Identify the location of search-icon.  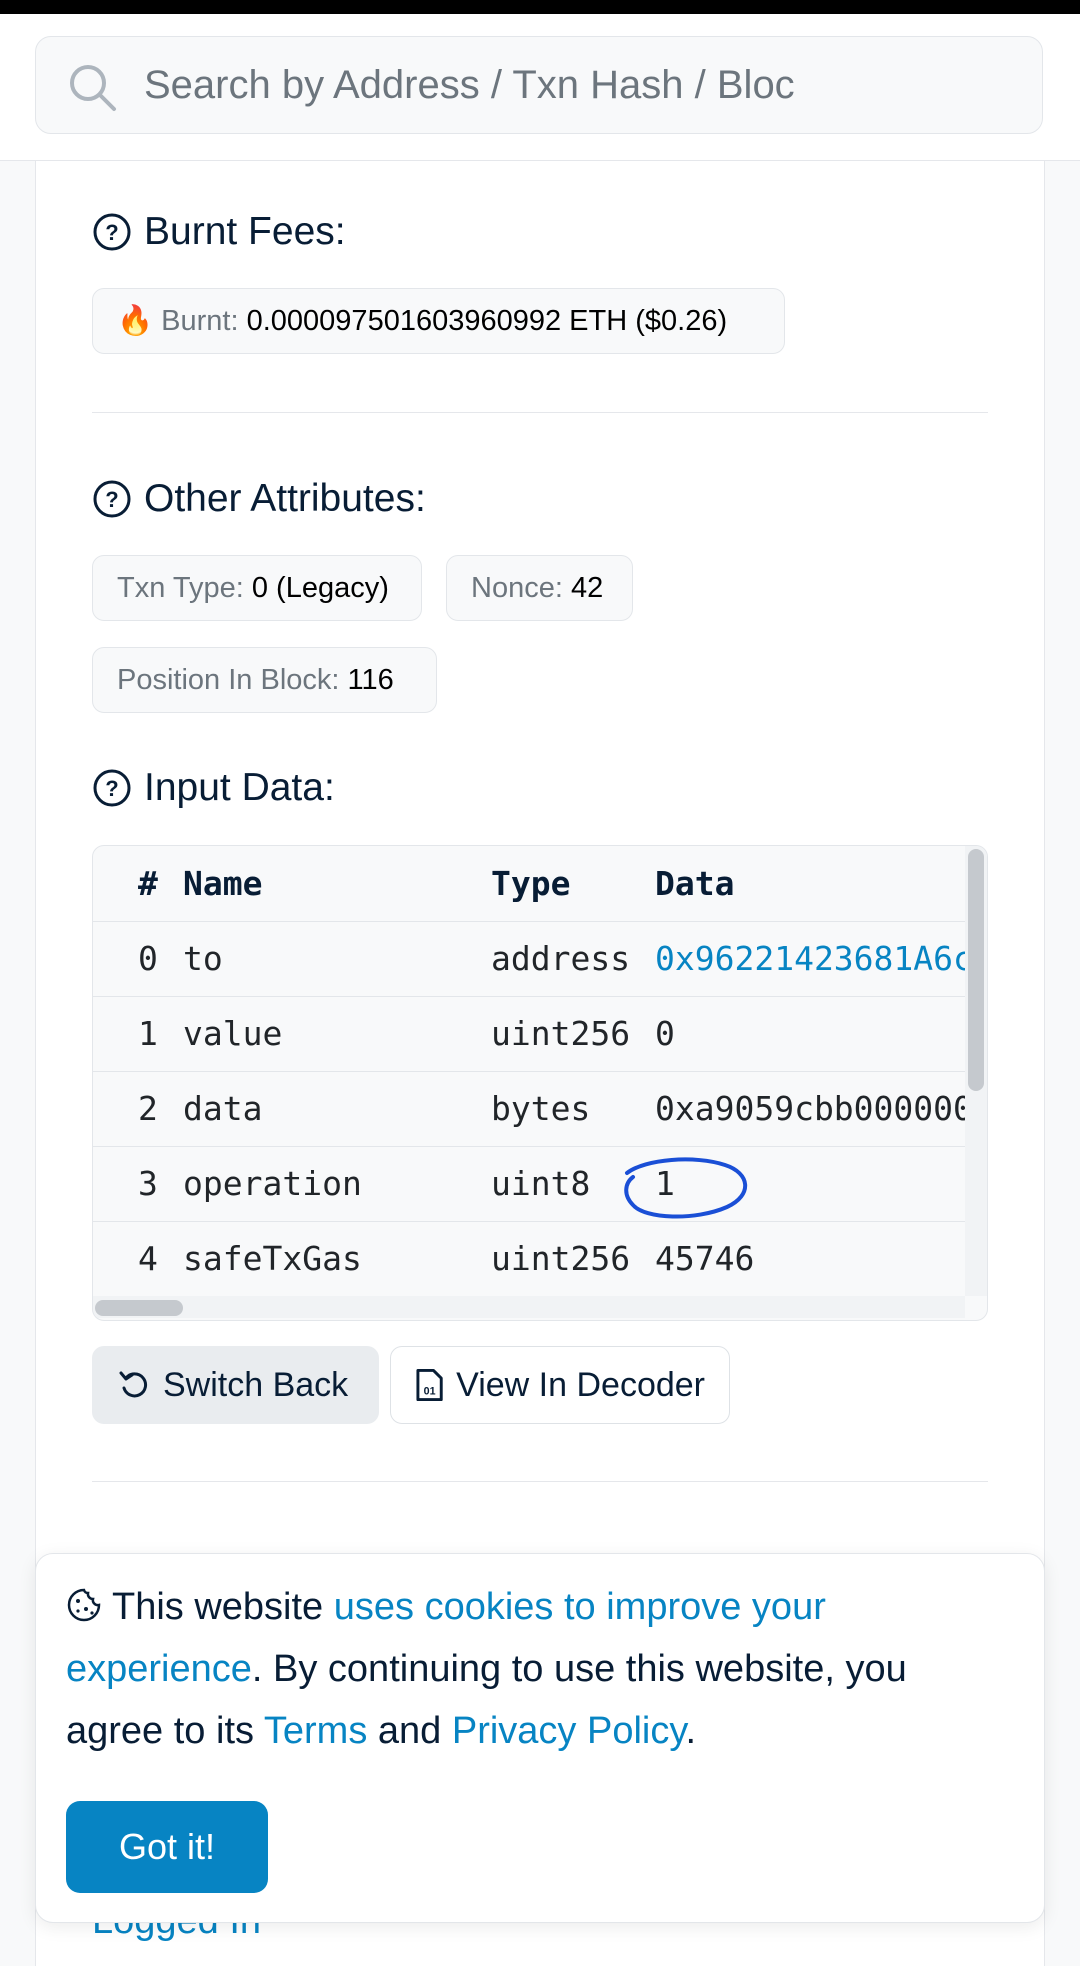
(93, 88).